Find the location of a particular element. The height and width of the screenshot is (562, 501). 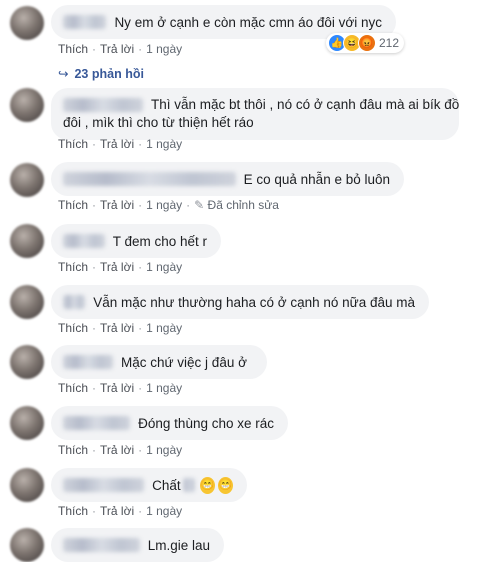

comment-text: Mặc chứ việc j đâu ở is located at coordinates (184, 362).